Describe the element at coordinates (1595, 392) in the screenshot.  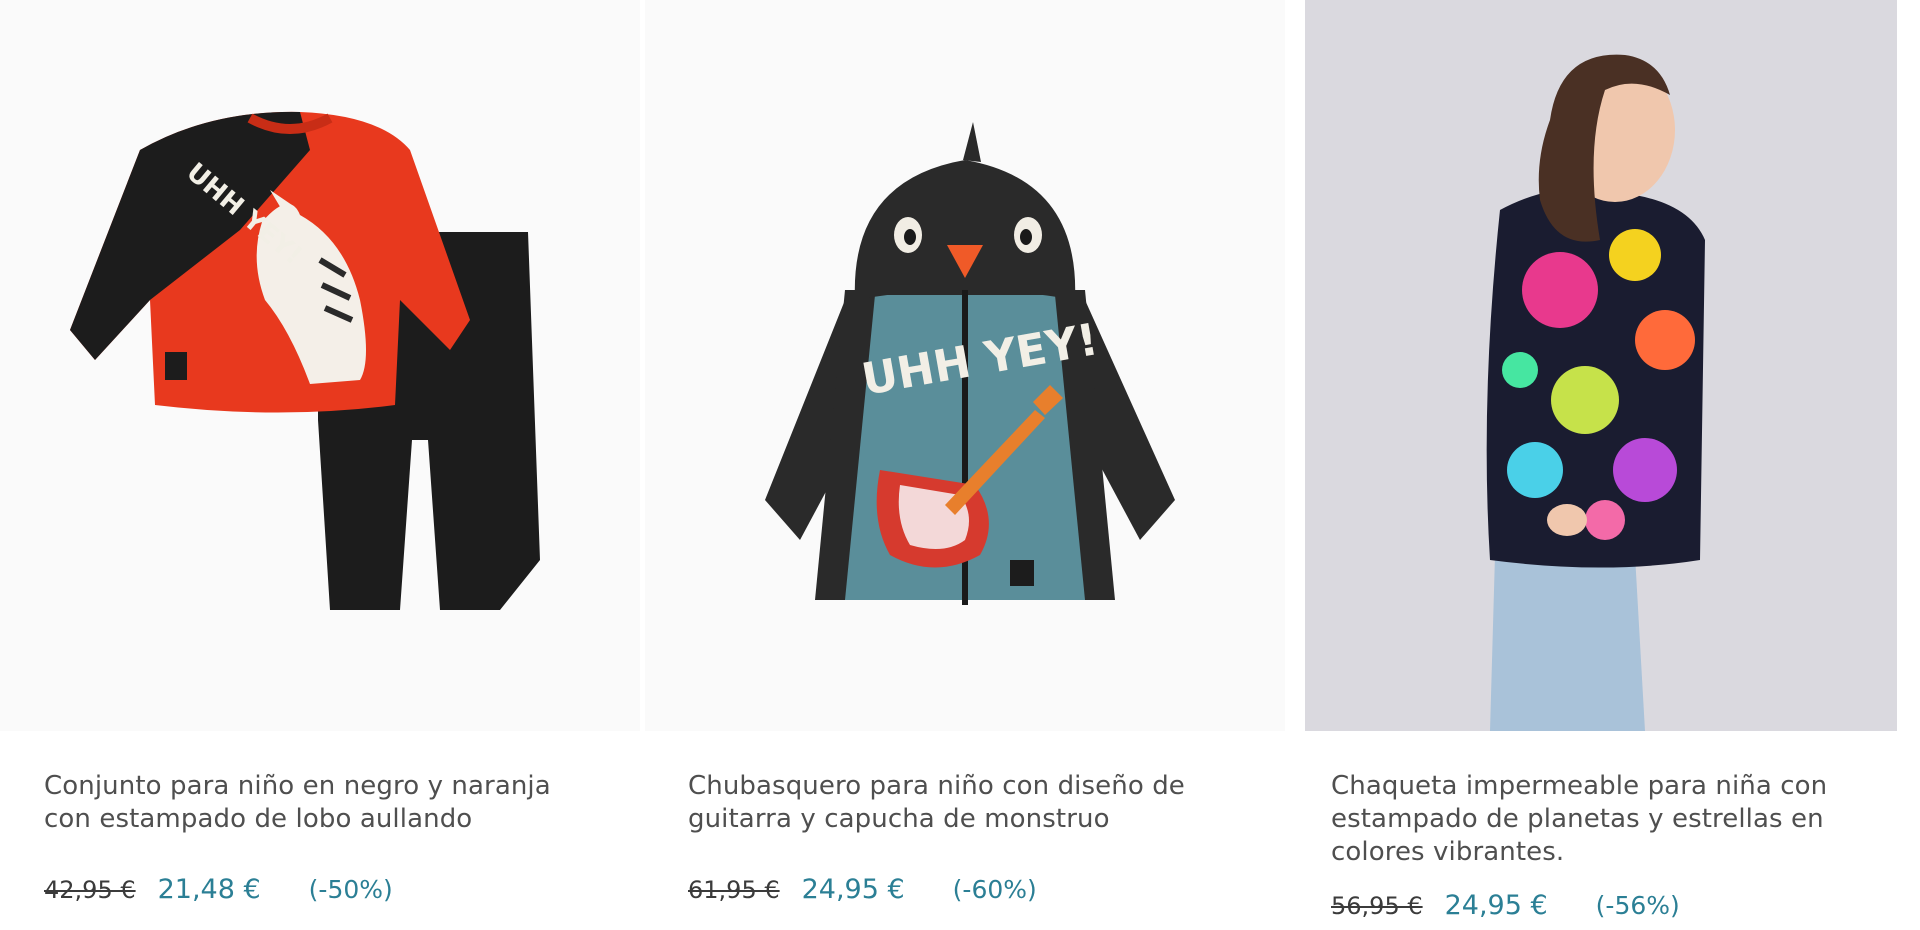
I see `girl-in-jacket-photo` at that location.